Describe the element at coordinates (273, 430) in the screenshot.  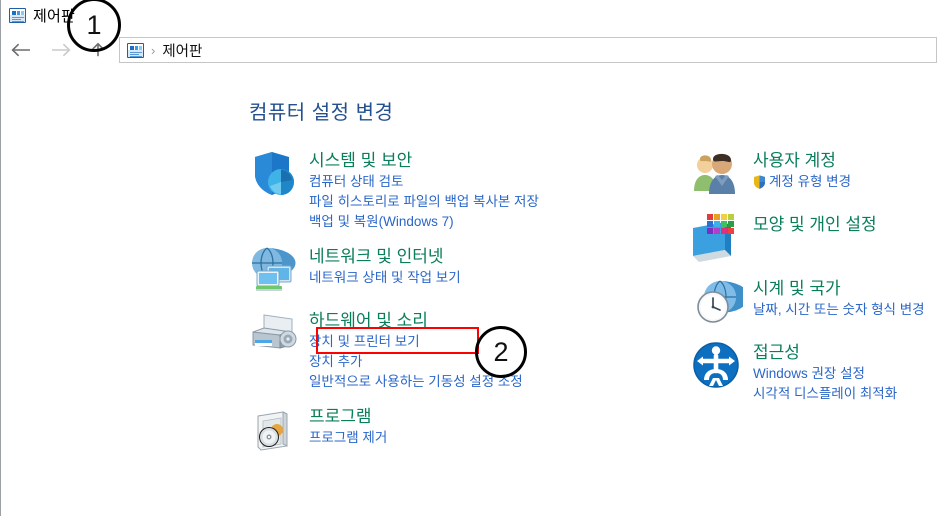
I see `programs-cd-icon` at that location.